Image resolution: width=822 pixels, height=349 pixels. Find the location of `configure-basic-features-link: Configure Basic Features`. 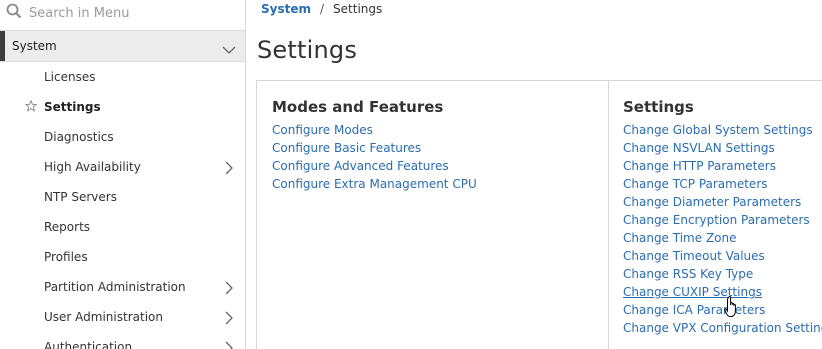

configure-basic-features-link: Configure Basic Features is located at coordinates (346, 148).